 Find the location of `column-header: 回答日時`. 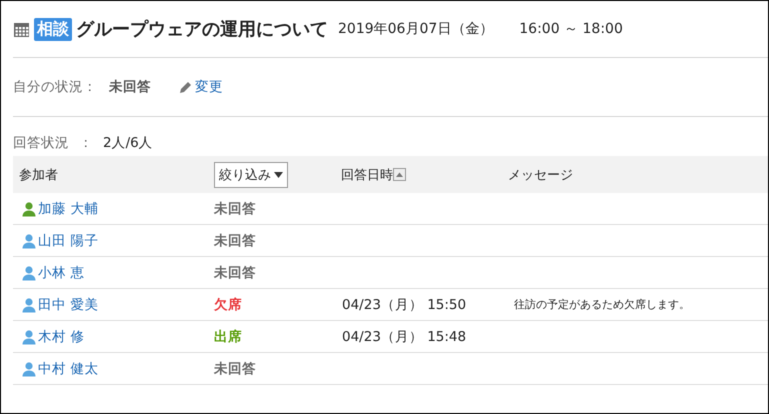

column-header: 回答日時 is located at coordinates (367, 175).